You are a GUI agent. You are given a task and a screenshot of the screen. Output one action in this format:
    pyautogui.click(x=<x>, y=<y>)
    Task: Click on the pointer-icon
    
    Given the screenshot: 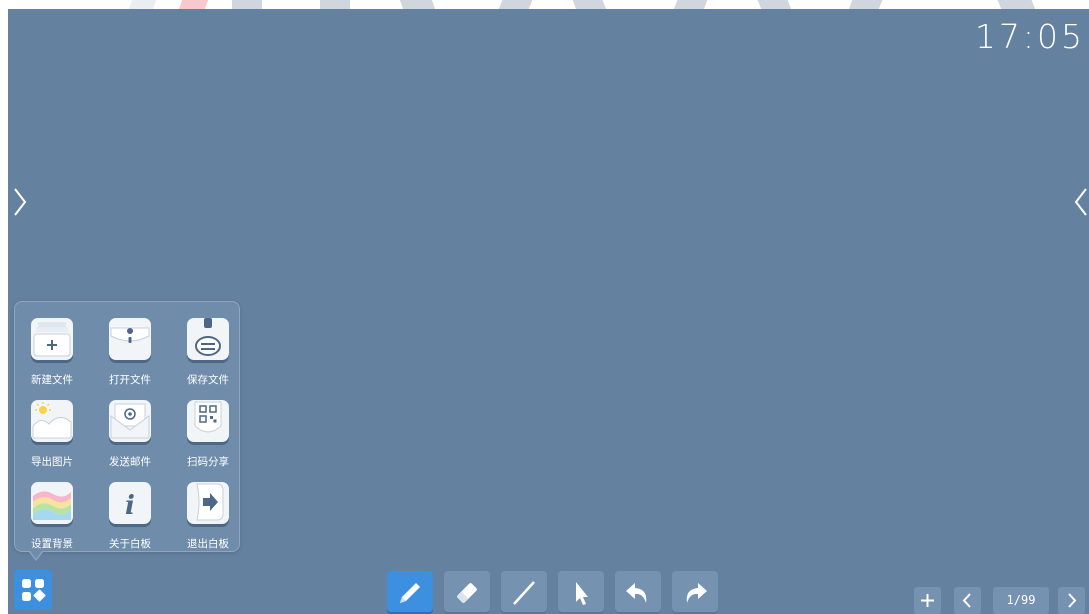 What is the action you would take?
    pyautogui.click(x=582, y=593)
    